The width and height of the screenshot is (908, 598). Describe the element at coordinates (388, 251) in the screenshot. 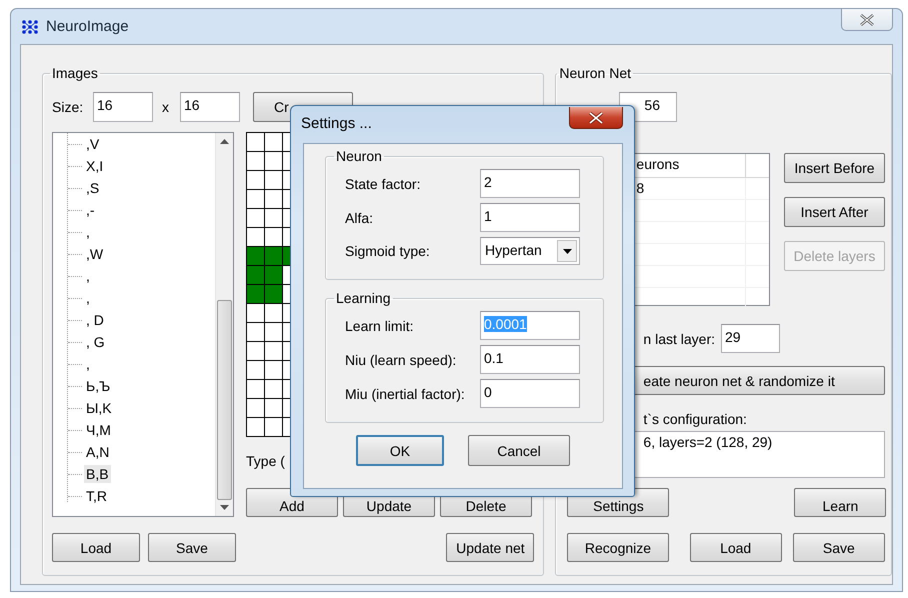

I see `field-label: Sigmoid type:` at that location.